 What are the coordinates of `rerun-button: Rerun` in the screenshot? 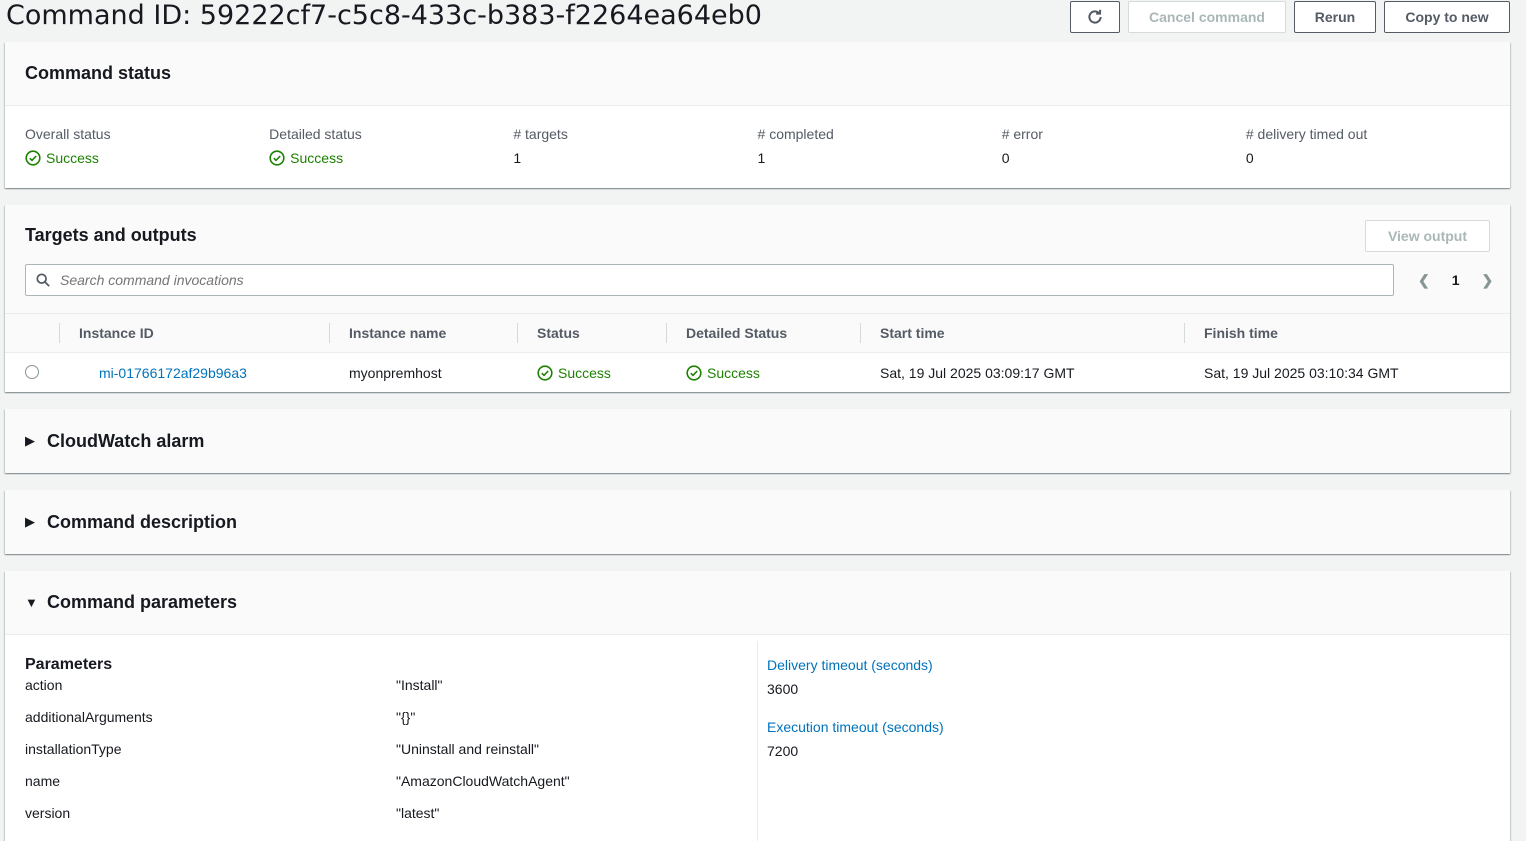 It's located at (1335, 17).